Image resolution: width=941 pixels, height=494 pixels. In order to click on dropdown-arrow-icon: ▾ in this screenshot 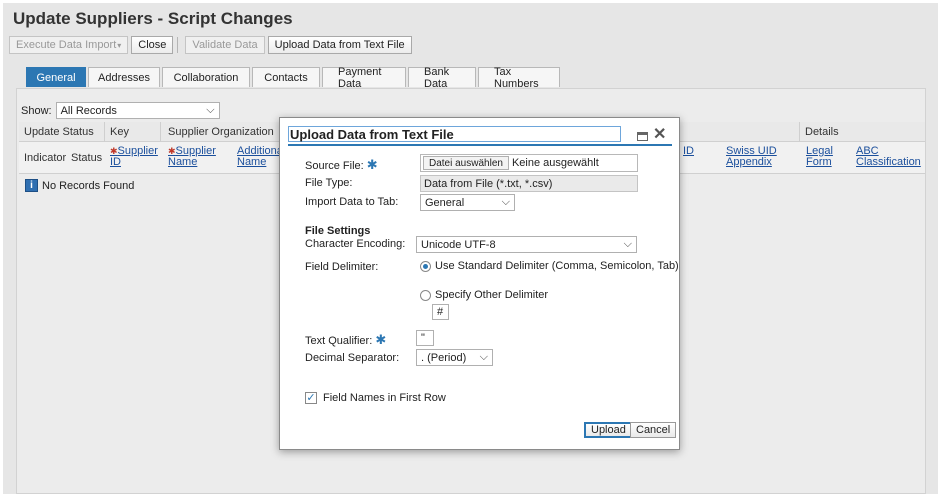, I will do `click(119, 45)`.